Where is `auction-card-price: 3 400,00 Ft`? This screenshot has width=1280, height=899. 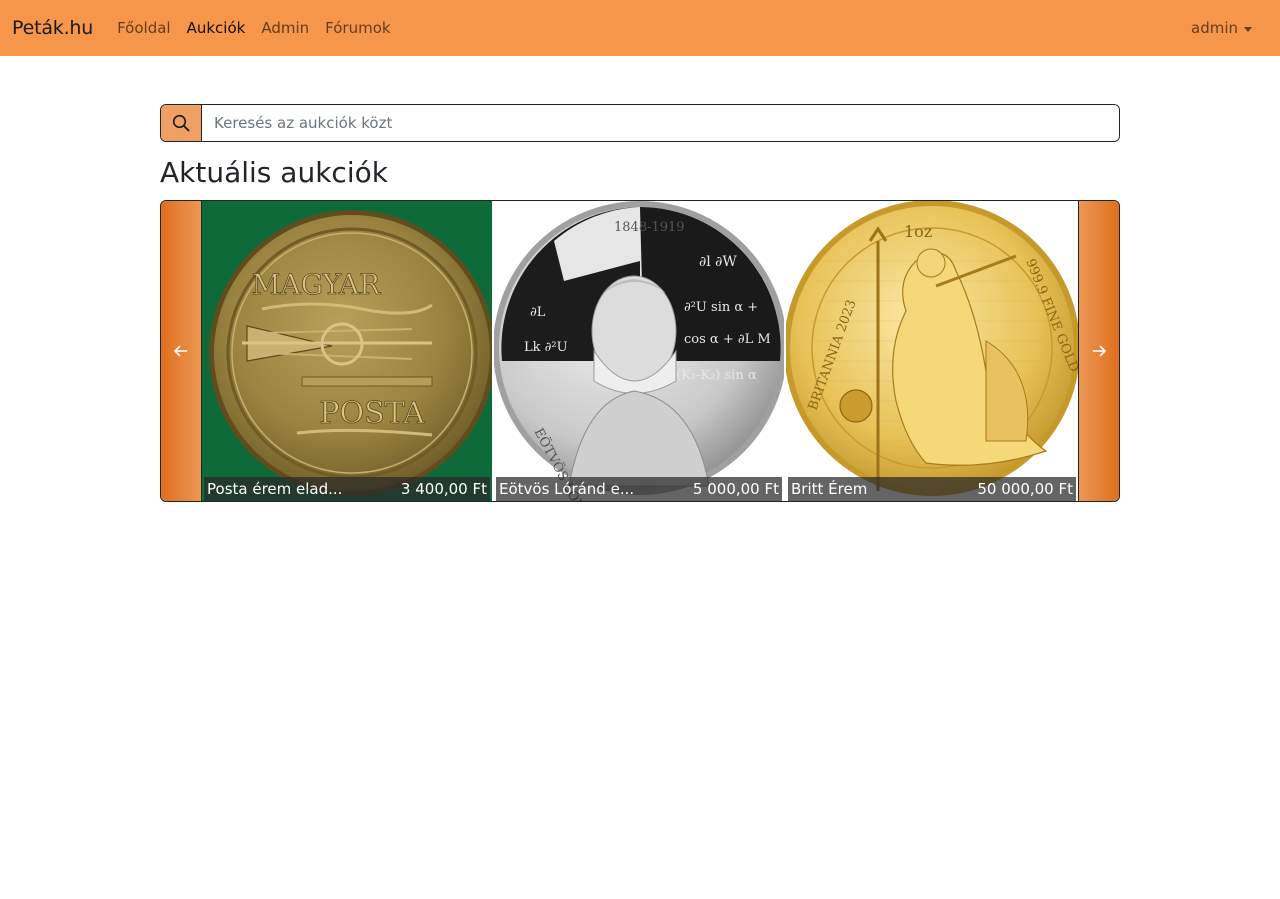
auction-card-price: 3 400,00 Ft is located at coordinates (443, 489).